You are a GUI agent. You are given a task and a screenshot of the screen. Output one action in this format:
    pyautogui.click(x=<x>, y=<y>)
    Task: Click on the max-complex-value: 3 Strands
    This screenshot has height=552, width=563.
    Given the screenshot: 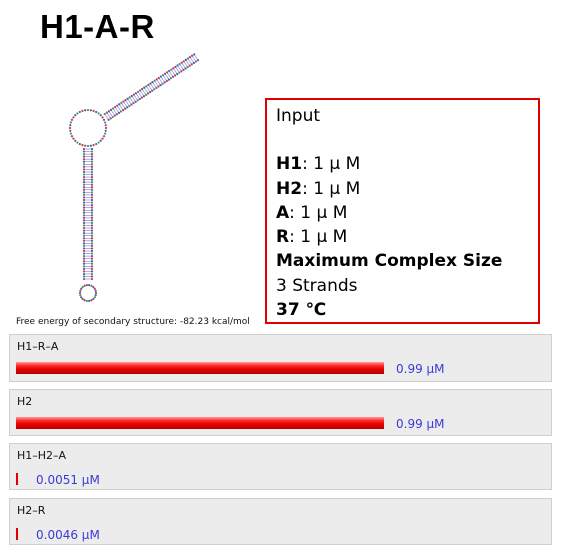 What is the action you would take?
    pyautogui.click(x=317, y=285)
    